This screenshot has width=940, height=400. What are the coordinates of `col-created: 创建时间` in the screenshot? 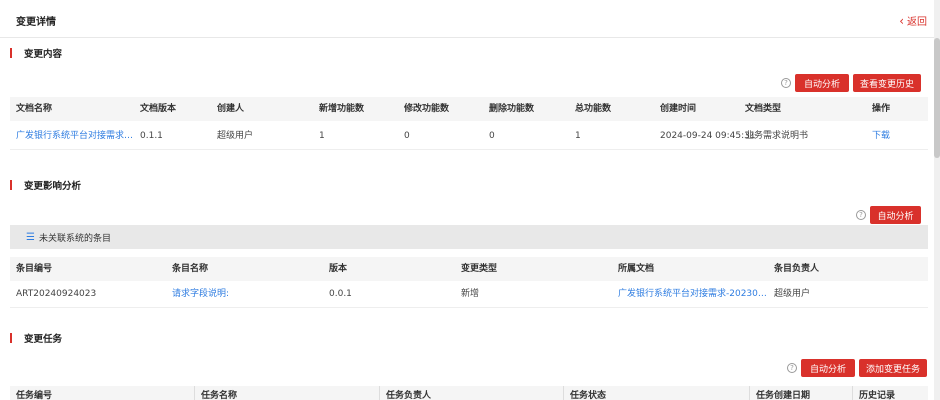 It's located at (678, 109).